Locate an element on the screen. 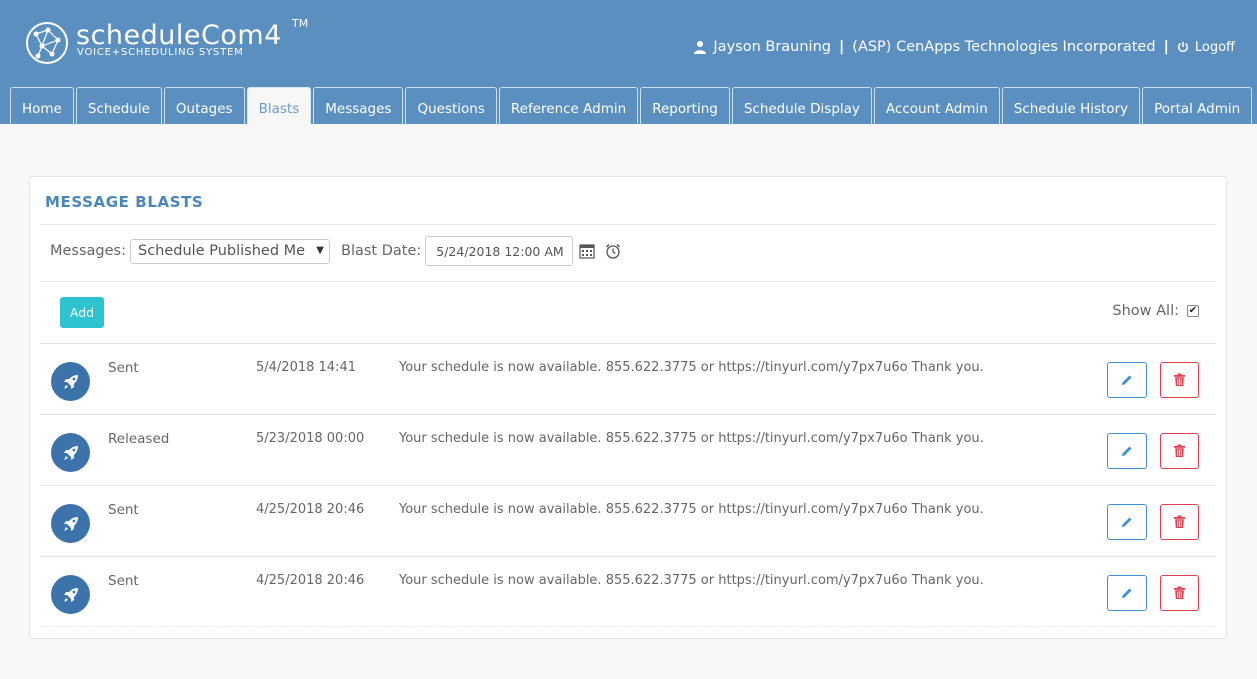 Image resolution: width=1257 pixels, height=679 pixels. tab-outages: Outages is located at coordinates (204, 105).